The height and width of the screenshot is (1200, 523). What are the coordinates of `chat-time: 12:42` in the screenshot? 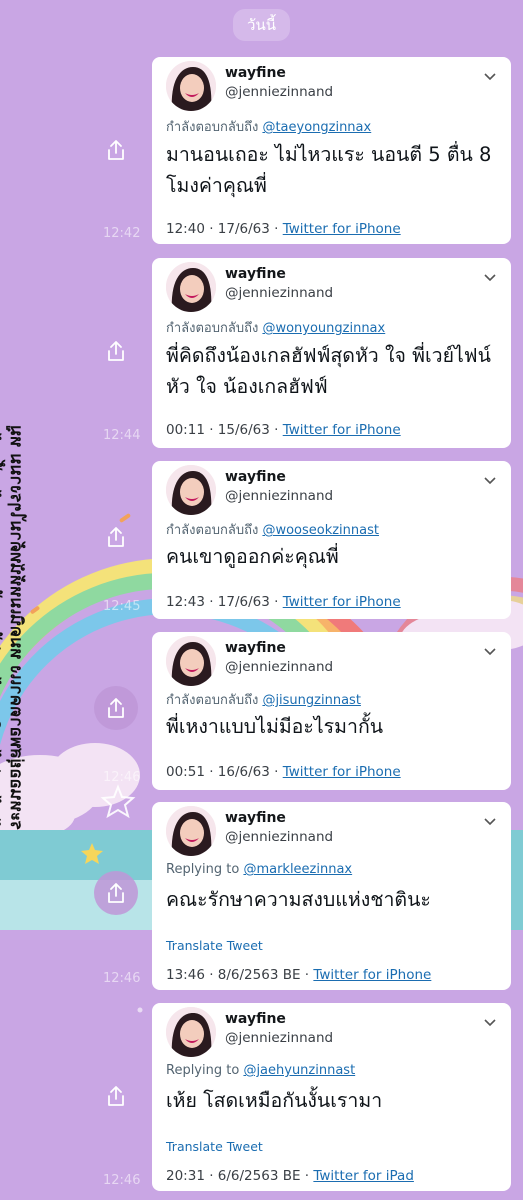 It's located at (122, 233).